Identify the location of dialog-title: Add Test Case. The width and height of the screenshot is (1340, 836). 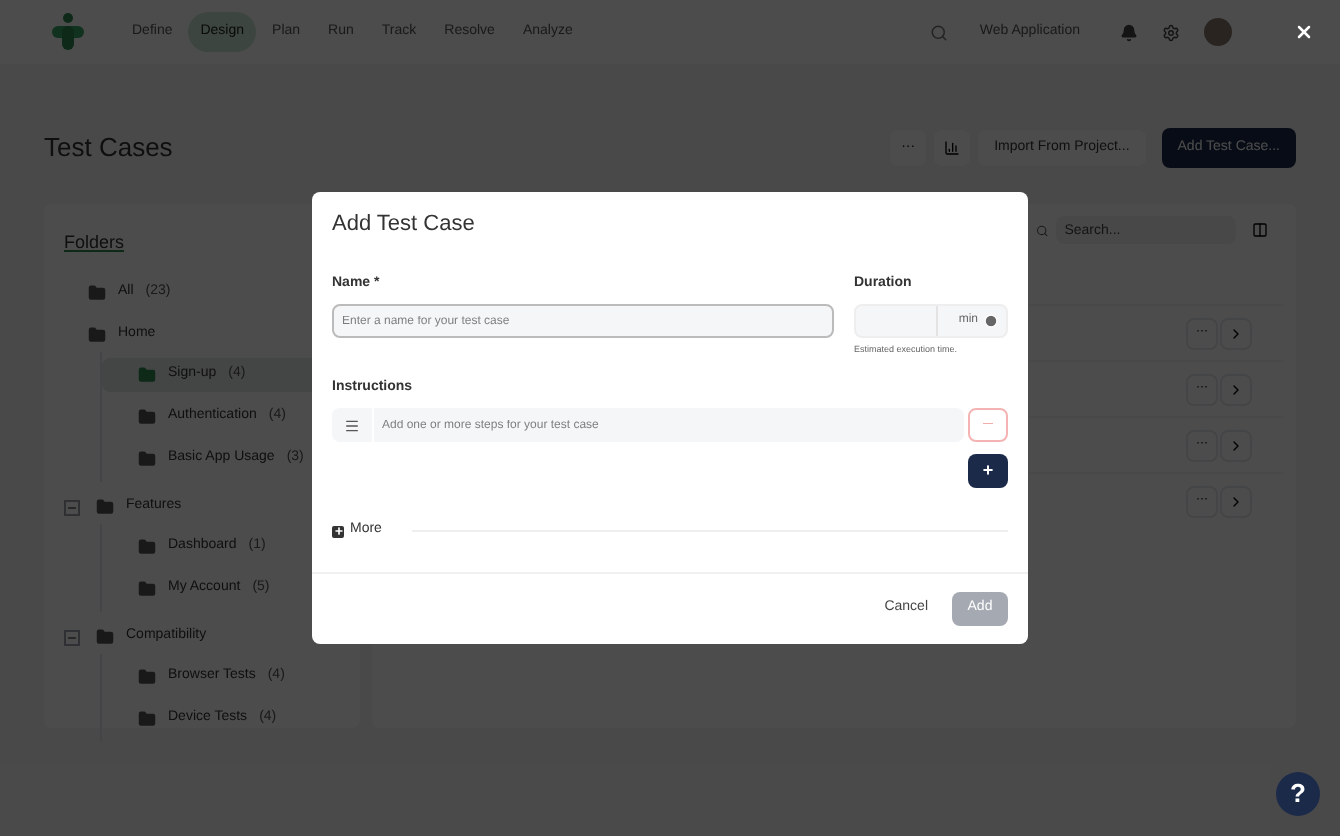
(404, 225).